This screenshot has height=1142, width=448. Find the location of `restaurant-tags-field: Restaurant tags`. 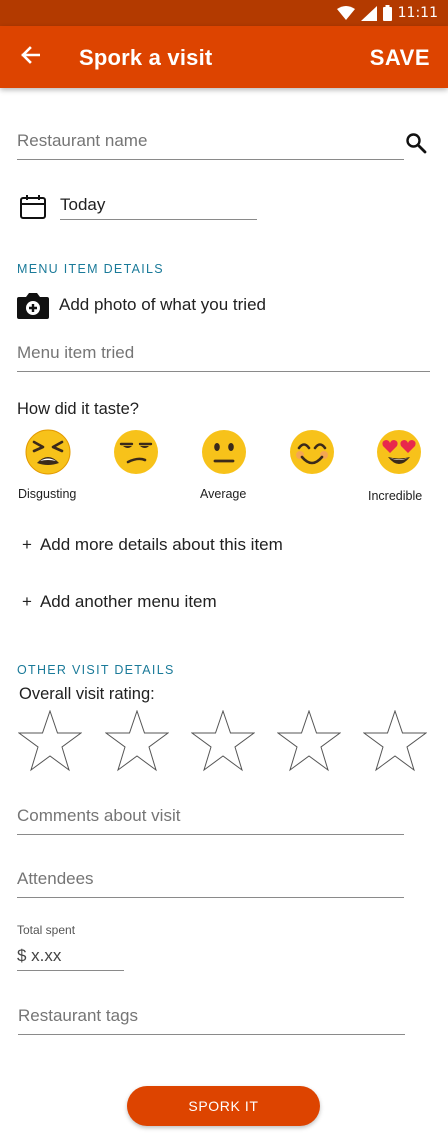

restaurant-tags-field: Restaurant tags is located at coordinates (211, 1016).